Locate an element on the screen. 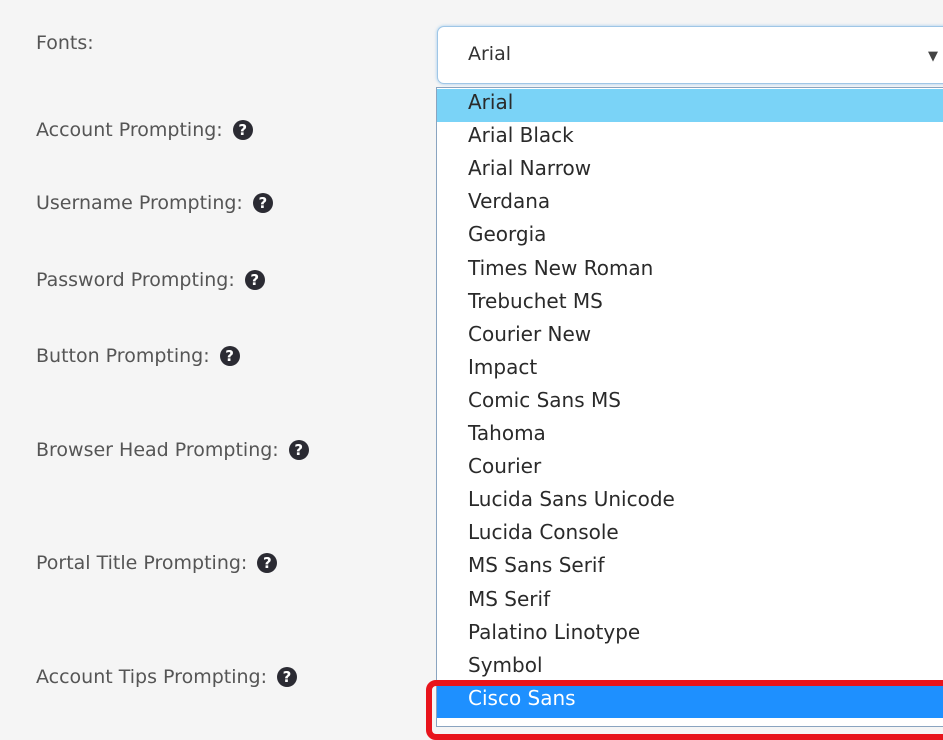 This screenshot has width=943, height=740. dropdown-option: Arial Black is located at coordinates (690, 138).